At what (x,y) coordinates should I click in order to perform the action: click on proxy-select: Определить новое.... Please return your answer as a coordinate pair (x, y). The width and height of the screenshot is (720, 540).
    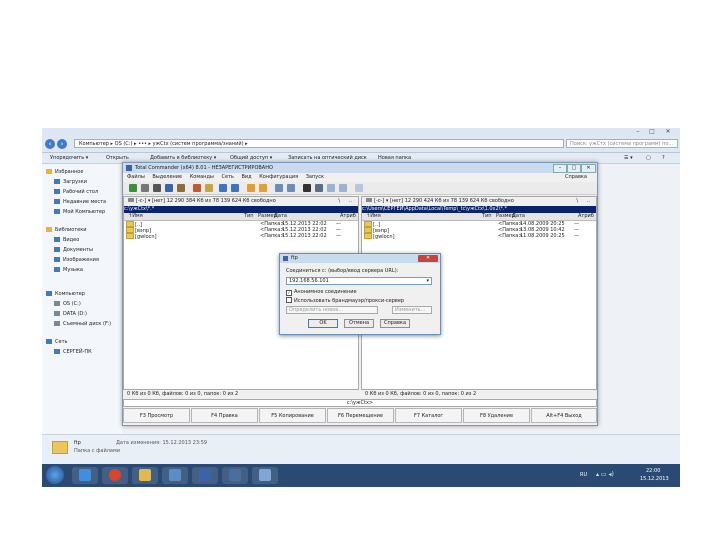
    Looking at the image, I should click on (332, 310).